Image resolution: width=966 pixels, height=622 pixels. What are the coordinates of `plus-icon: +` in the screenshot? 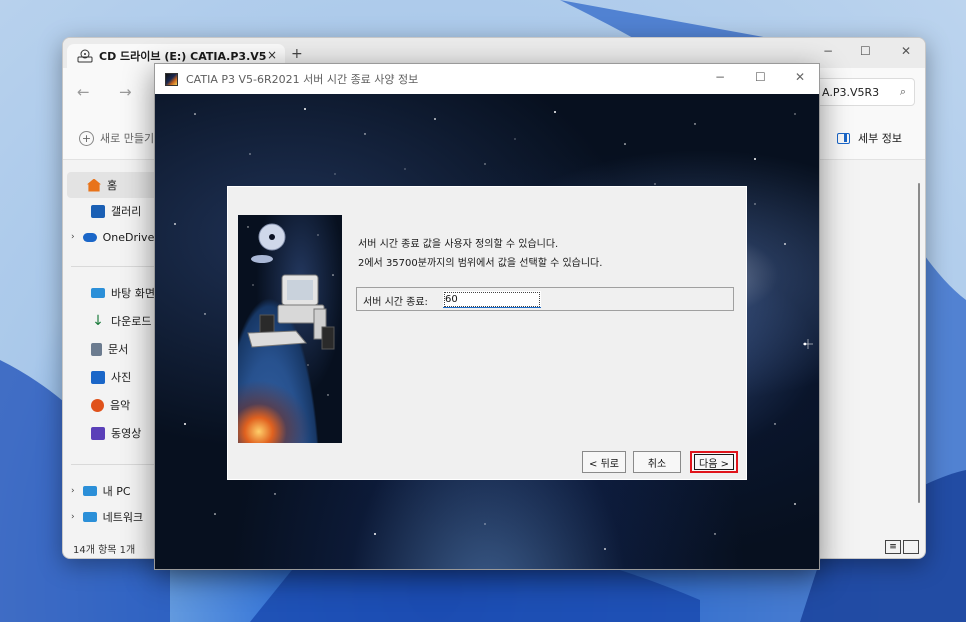 It's located at (86, 138).